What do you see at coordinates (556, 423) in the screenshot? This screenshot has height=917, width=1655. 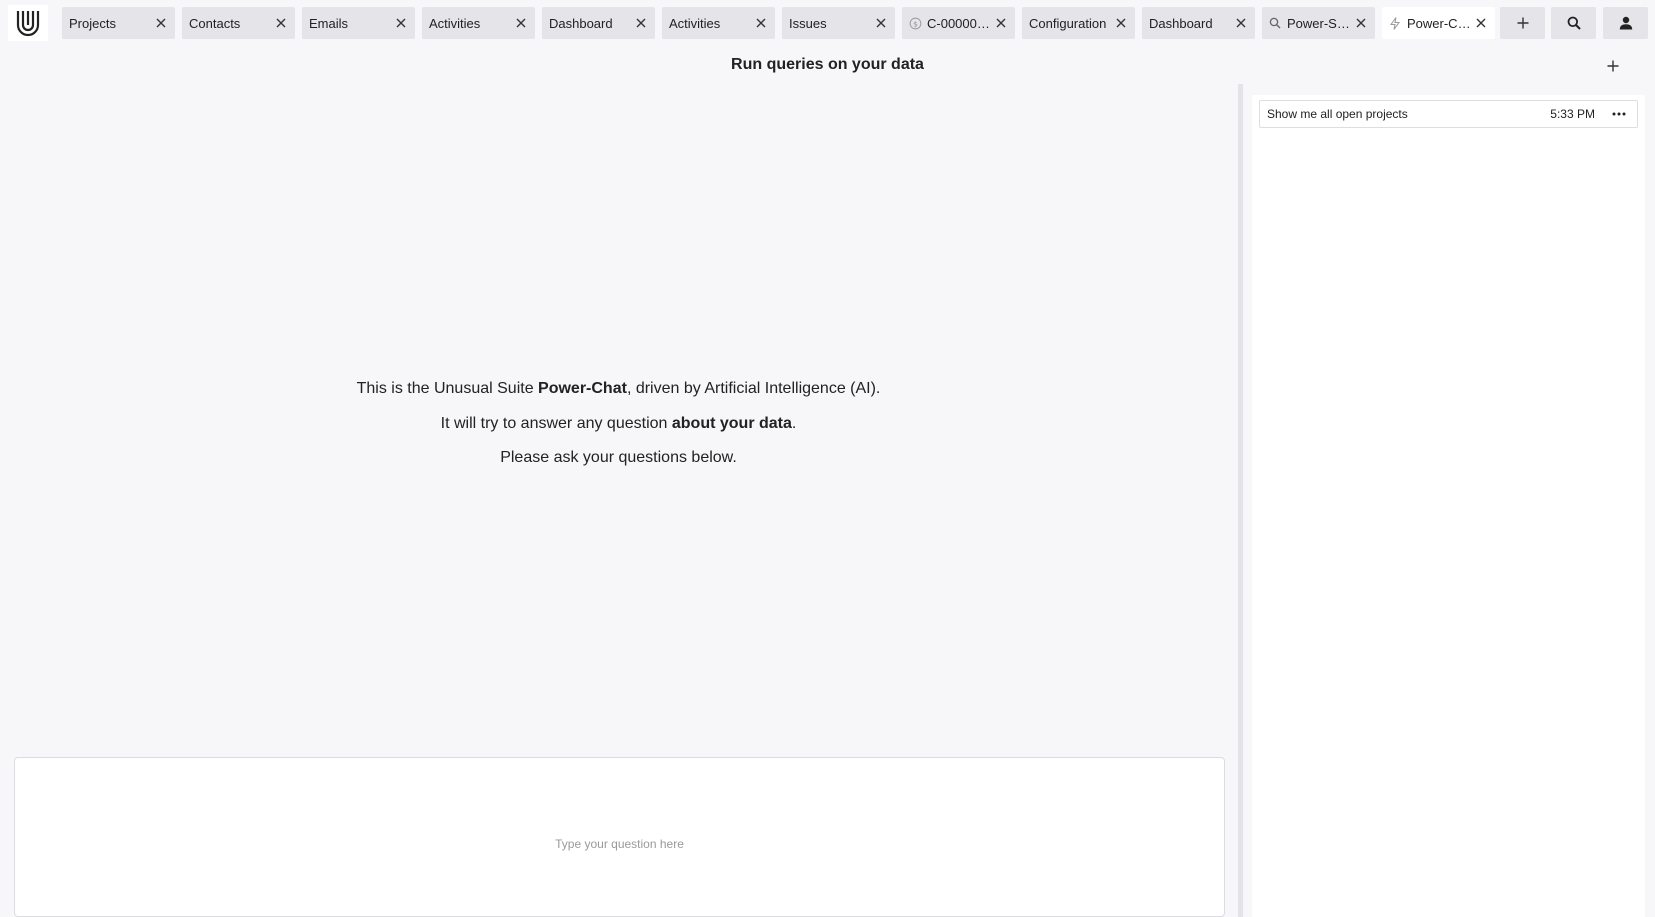 I see `welcome-text: It will try to answer any question` at bounding box center [556, 423].